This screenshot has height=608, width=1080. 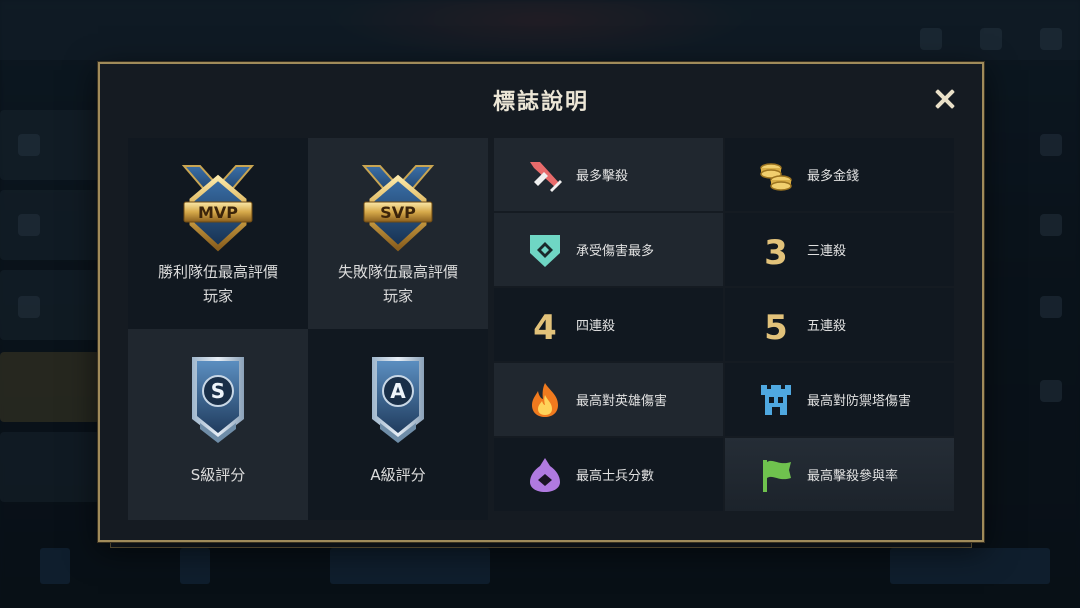 I want to click on mark-triple-kill-label: 三連殺, so click(x=827, y=251).